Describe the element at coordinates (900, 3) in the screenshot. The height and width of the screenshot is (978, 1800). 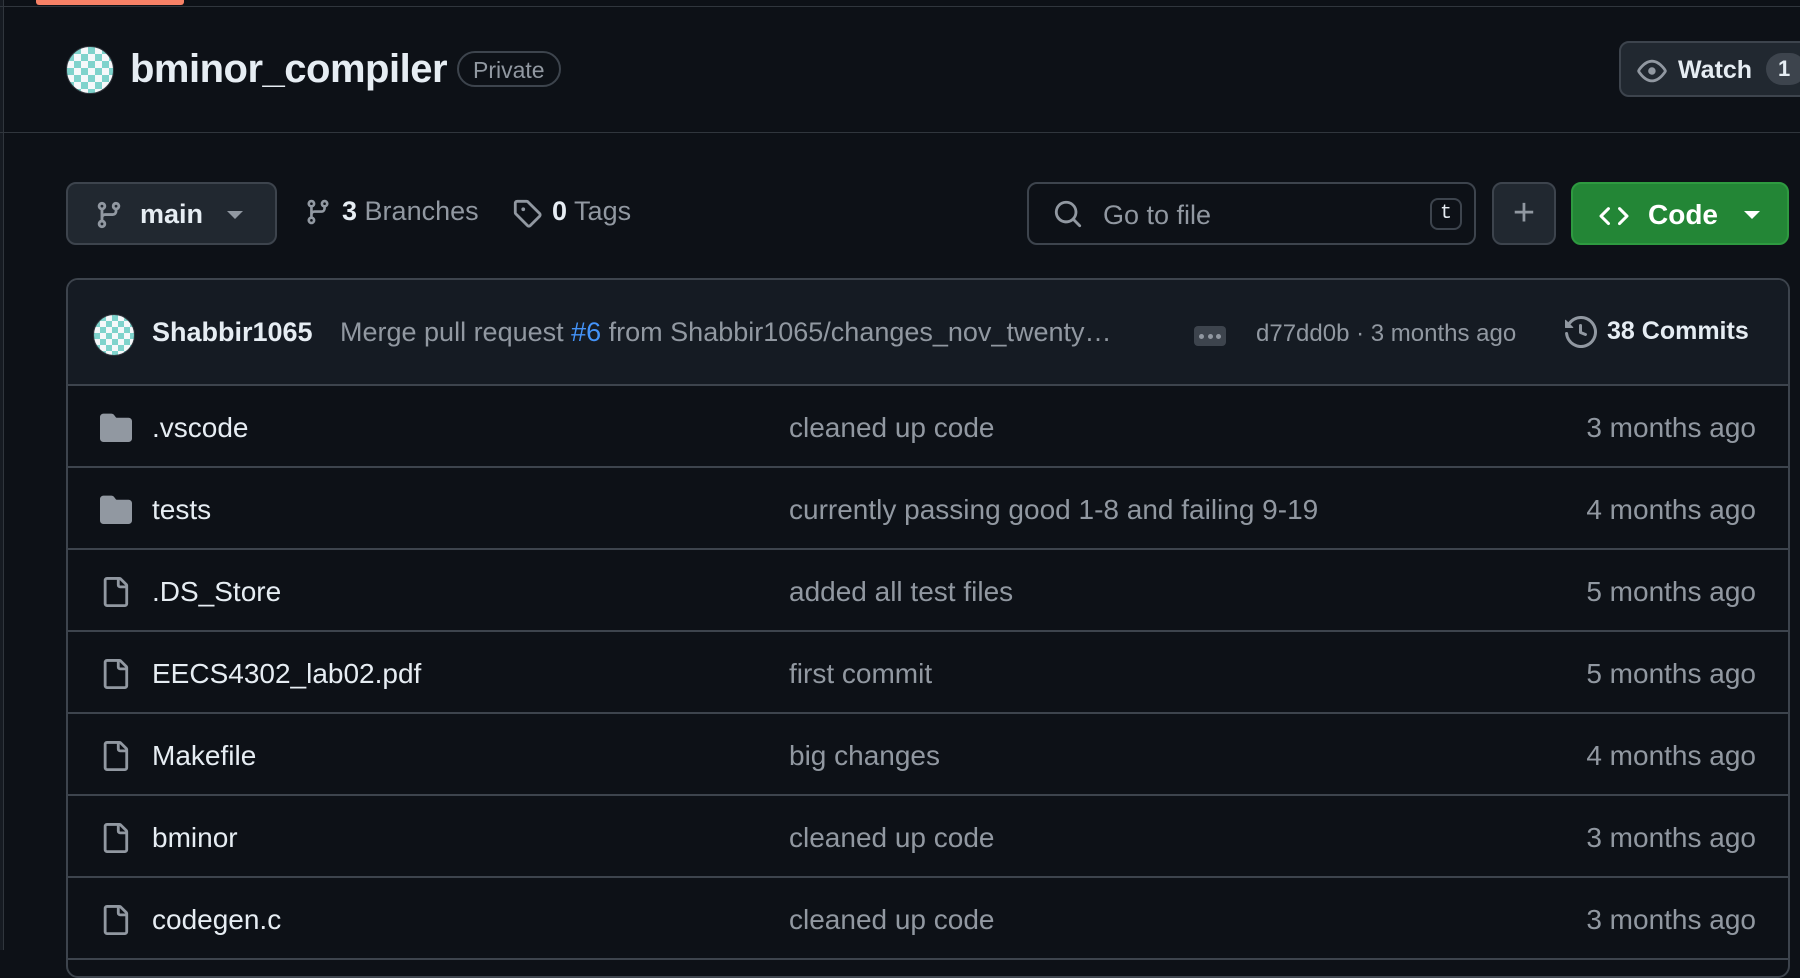
I see `nav-tab-strip` at that location.